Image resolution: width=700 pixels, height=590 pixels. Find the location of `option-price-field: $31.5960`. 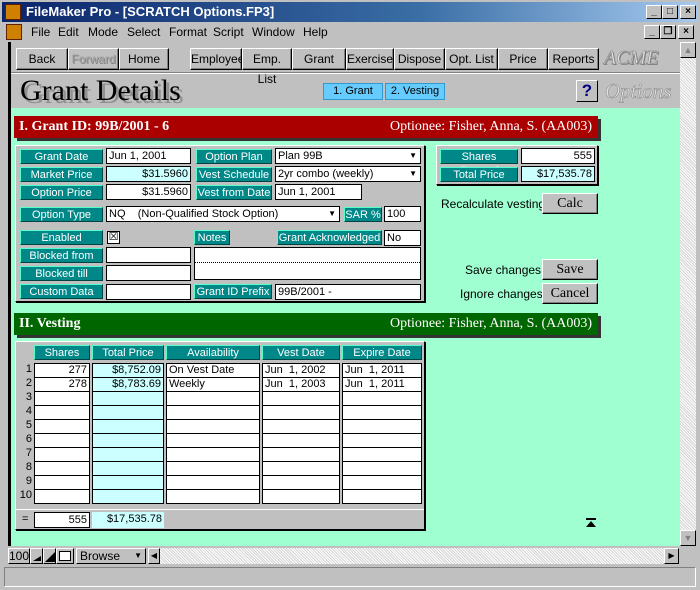

option-price-field: $31.5960 is located at coordinates (148, 192).